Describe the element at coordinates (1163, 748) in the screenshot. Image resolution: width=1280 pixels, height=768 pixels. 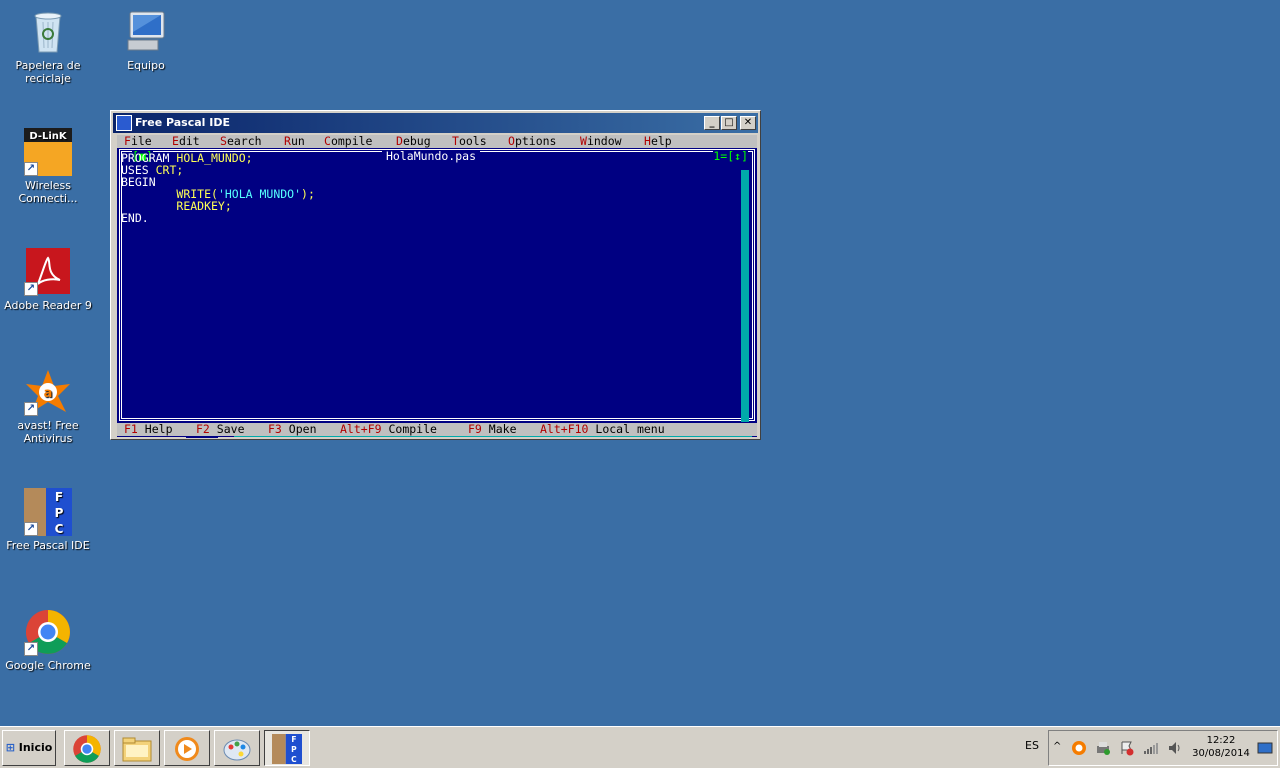
I see `system-tray: ^ 12:22 30/08/2014` at that location.